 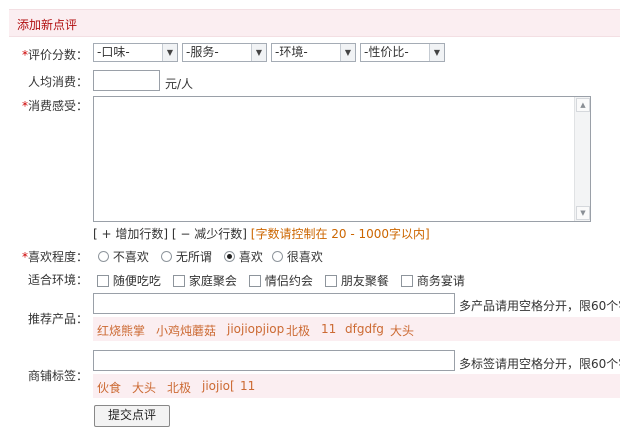 I want to click on liking-option-like: 喜欢, so click(x=243, y=256).